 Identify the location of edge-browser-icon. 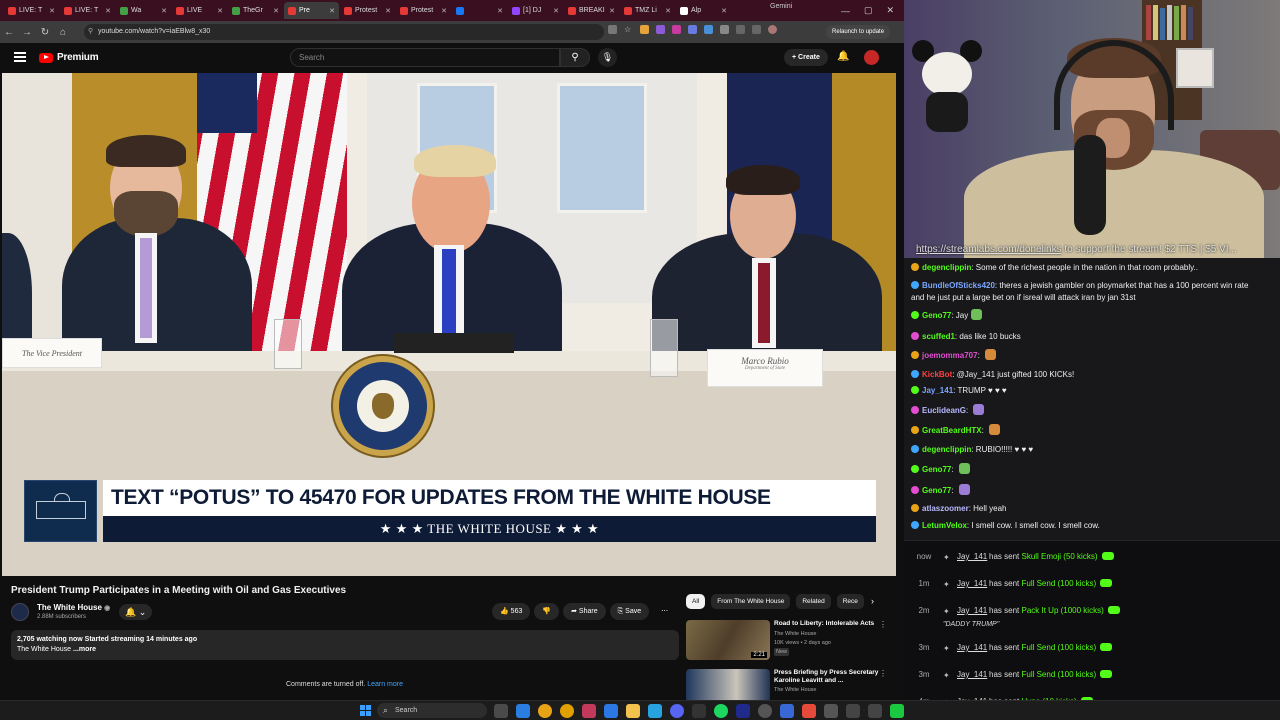
(523, 711).